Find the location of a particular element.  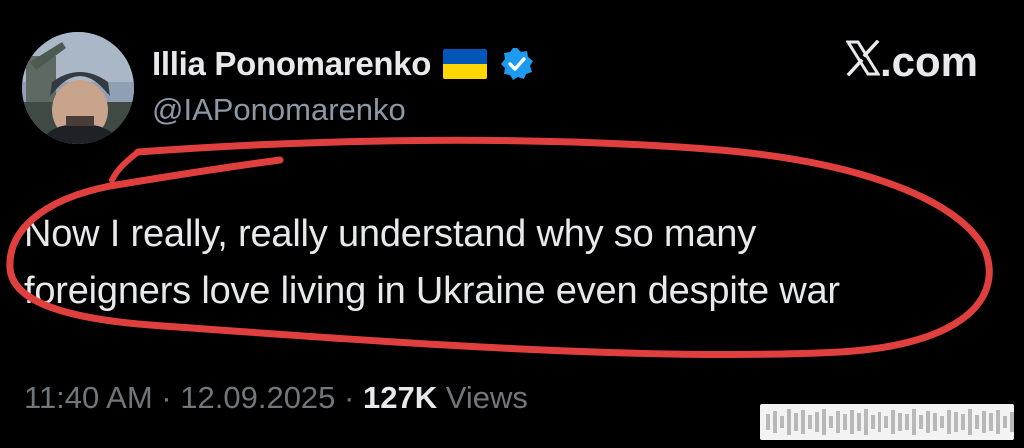

avatar is located at coordinates (78, 88).